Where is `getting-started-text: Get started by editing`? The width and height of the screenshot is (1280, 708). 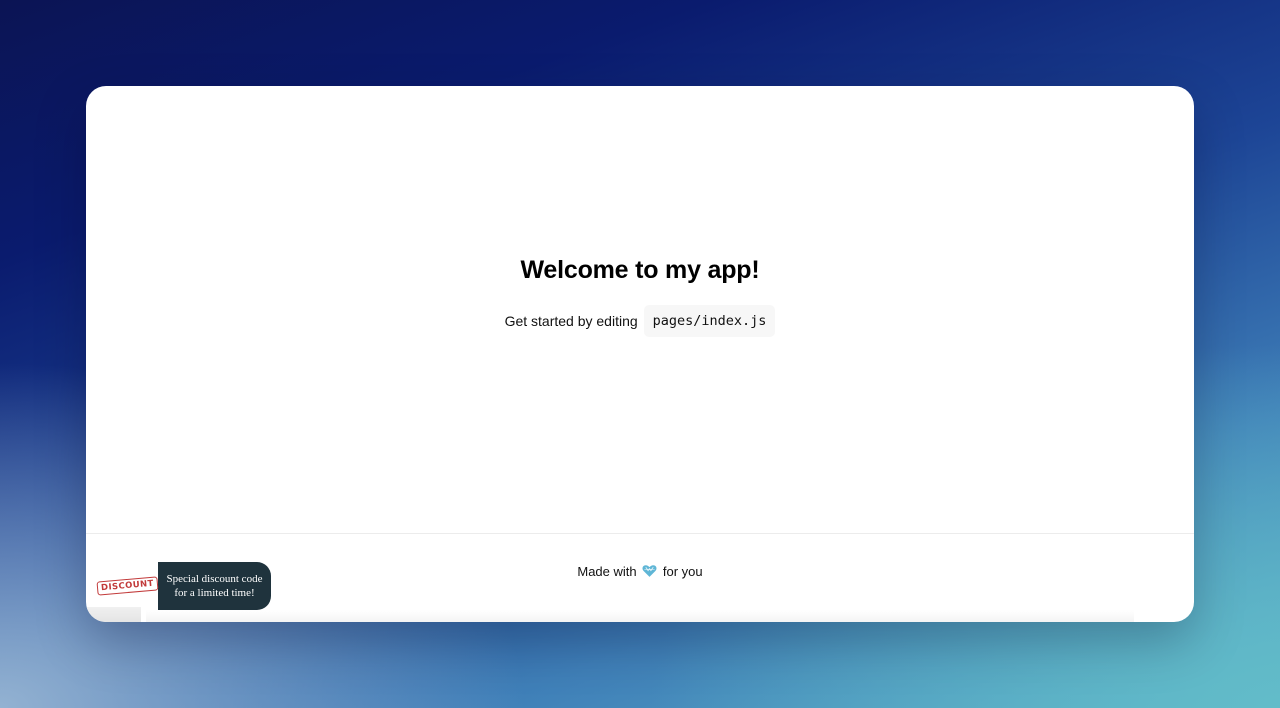
getting-started-text: Get started by editing is located at coordinates (571, 321).